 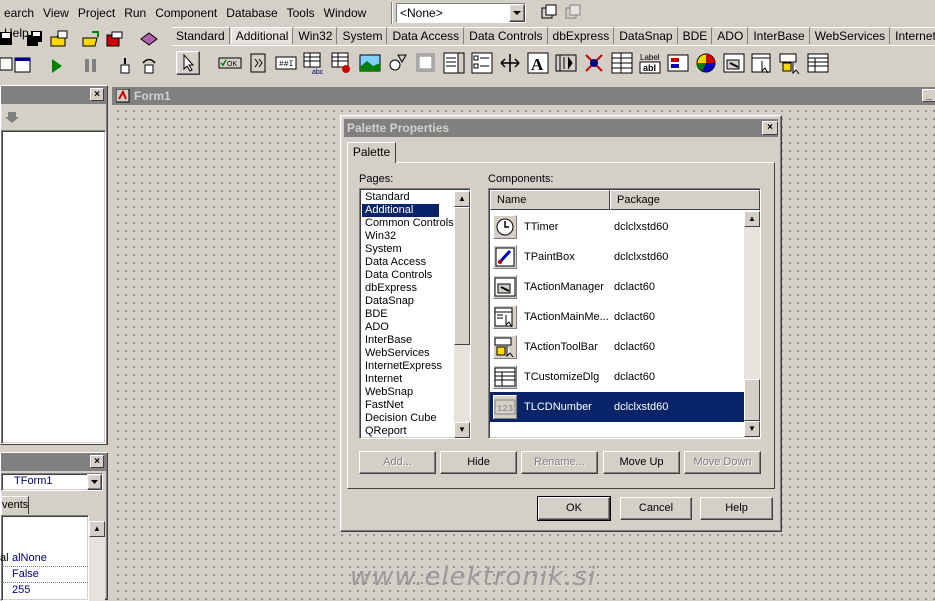 What do you see at coordinates (550, 200) in the screenshot?
I see `column-header-name: Name` at bounding box center [550, 200].